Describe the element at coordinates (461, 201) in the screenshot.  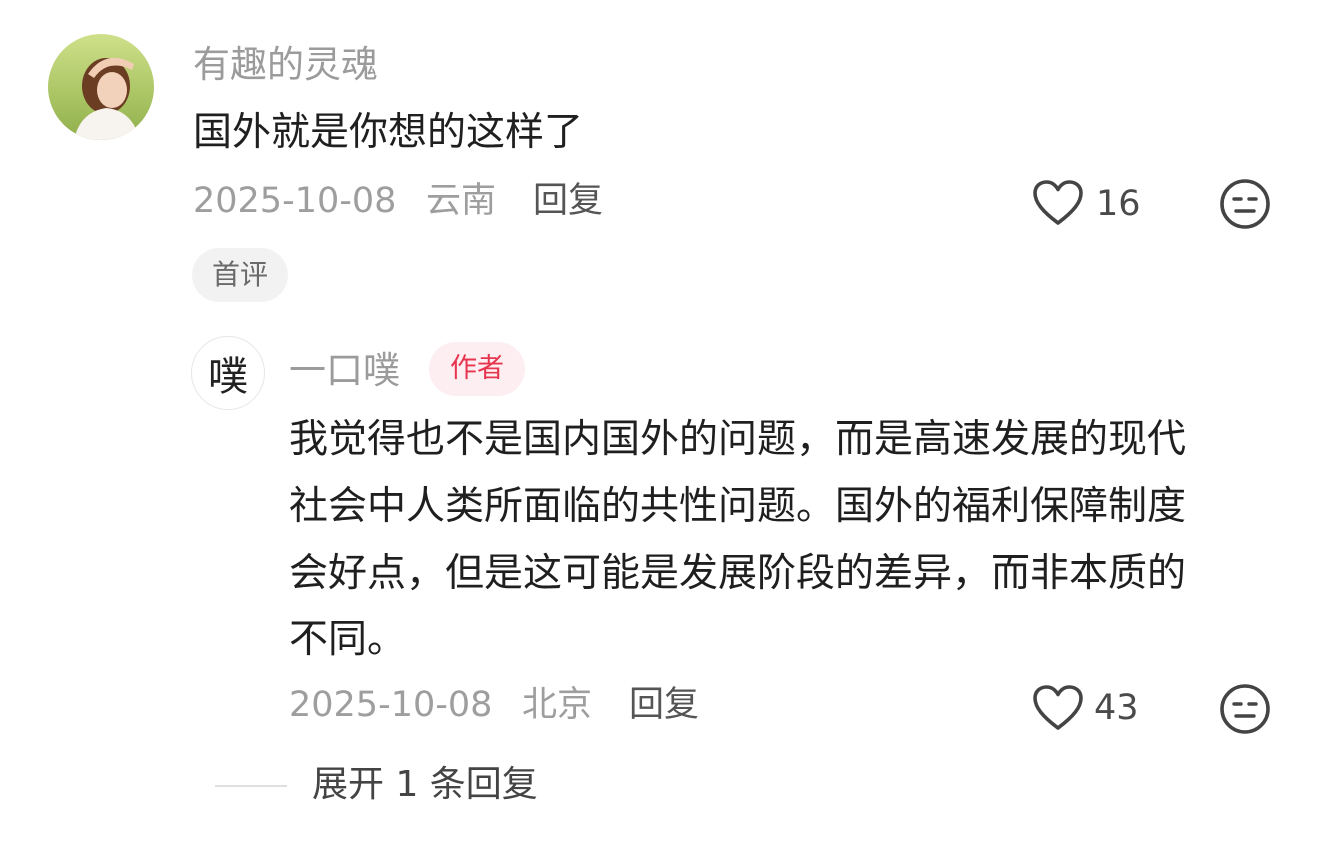
I see `comment-location: 云南` at that location.